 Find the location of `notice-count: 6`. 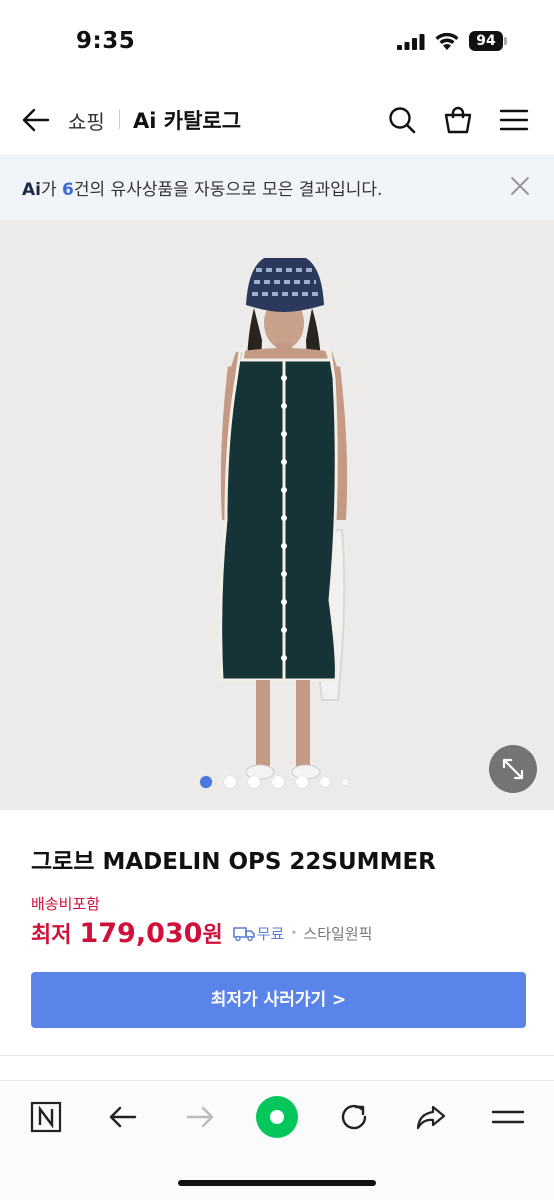

notice-count: 6 is located at coordinates (68, 190).